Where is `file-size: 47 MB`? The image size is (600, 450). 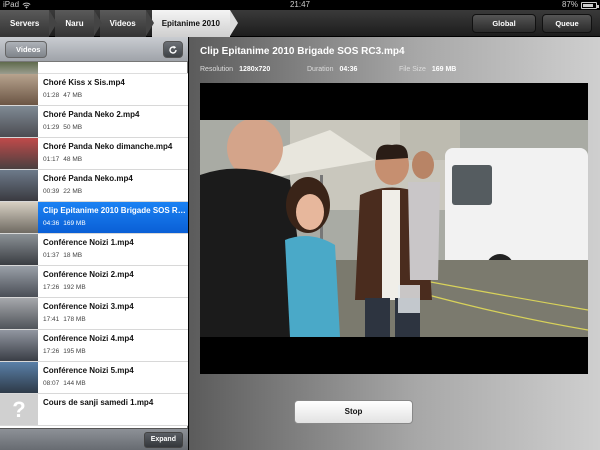 file-size: 47 MB is located at coordinates (73, 95).